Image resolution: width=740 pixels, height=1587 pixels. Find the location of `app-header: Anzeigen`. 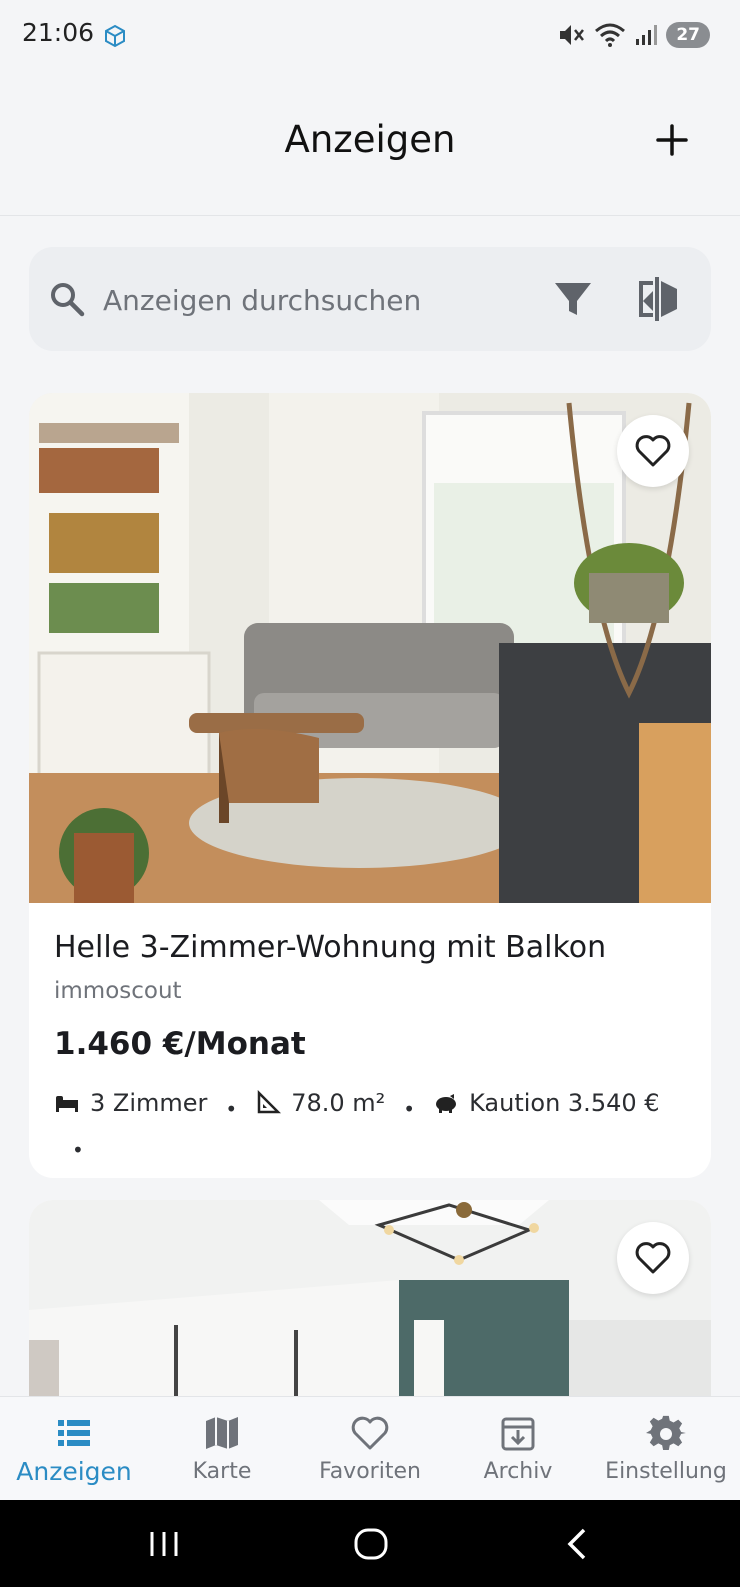

app-header: Anzeigen is located at coordinates (370, 143).